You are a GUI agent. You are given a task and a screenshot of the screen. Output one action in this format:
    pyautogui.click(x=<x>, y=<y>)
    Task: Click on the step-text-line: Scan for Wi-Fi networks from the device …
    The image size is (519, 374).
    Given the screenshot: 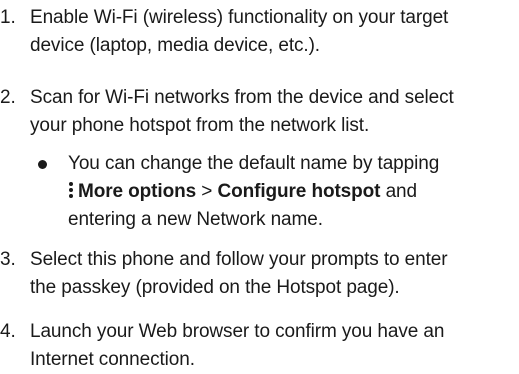 What is the action you would take?
    pyautogui.click(x=242, y=97)
    